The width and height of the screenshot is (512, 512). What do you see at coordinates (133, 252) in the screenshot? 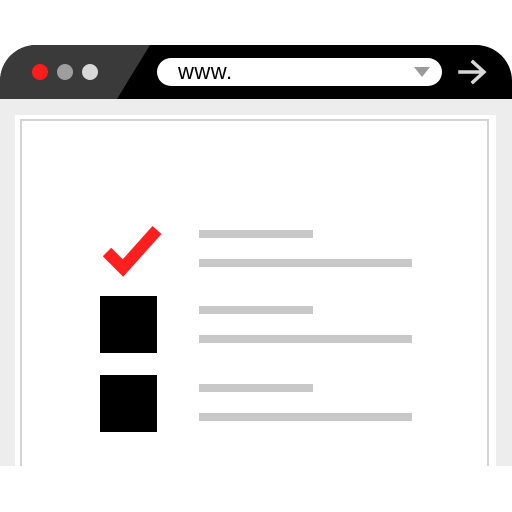
I see `checkmark-icon` at bounding box center [133, 252].